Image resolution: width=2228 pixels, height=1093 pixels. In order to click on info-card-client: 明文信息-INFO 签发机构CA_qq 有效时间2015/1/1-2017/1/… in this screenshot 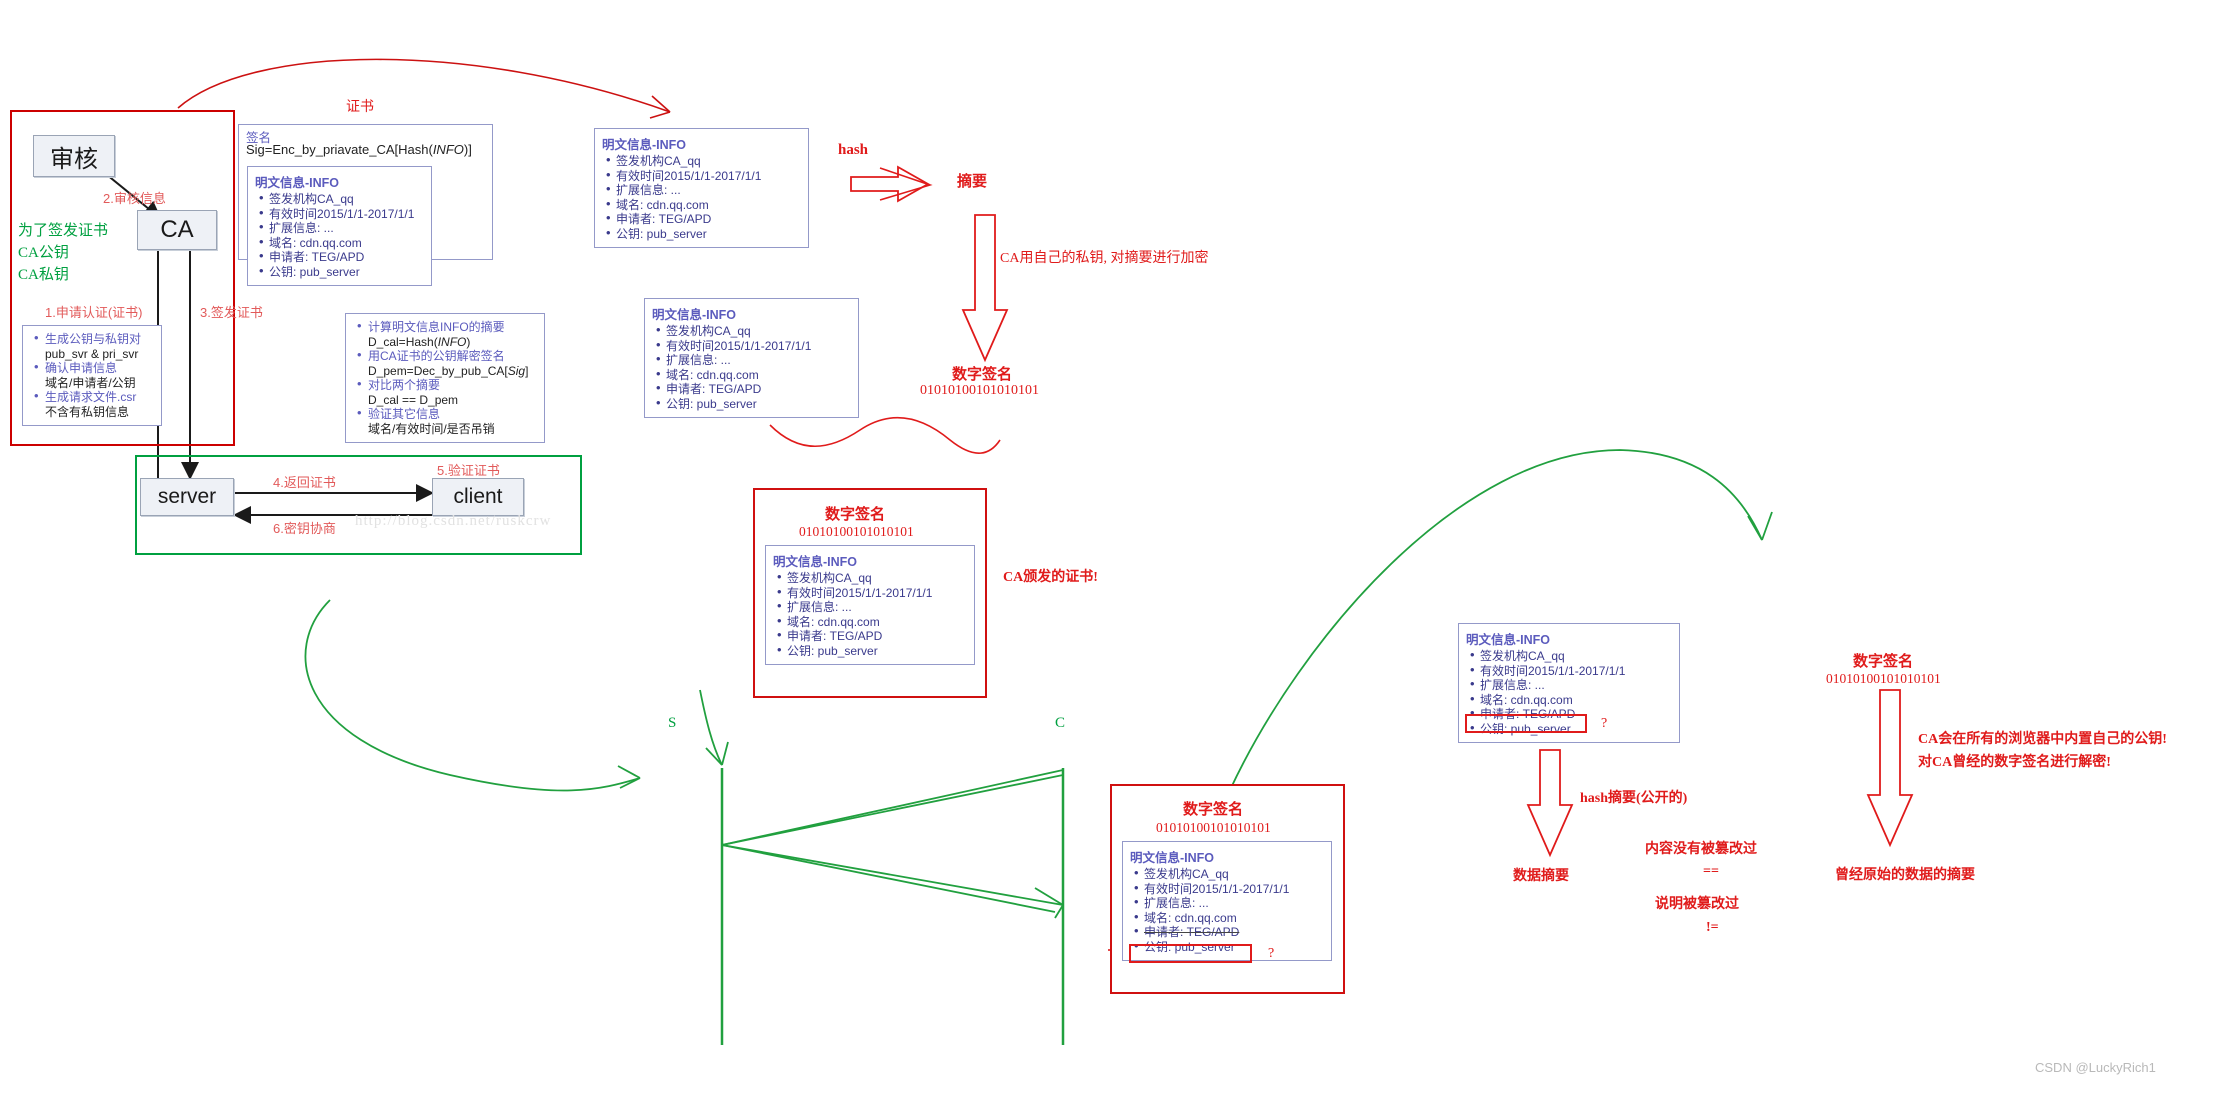, I will do `click(1227, 901)`.